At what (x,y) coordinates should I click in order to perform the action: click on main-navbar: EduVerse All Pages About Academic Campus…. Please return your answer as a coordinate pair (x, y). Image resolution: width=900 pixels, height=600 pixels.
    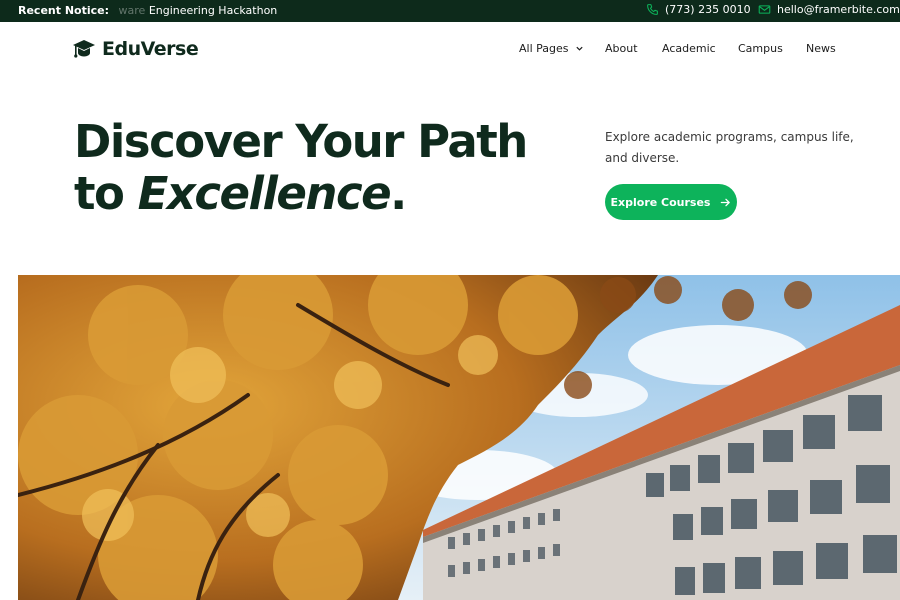
    Looking at the image, I should click on (450, 50).